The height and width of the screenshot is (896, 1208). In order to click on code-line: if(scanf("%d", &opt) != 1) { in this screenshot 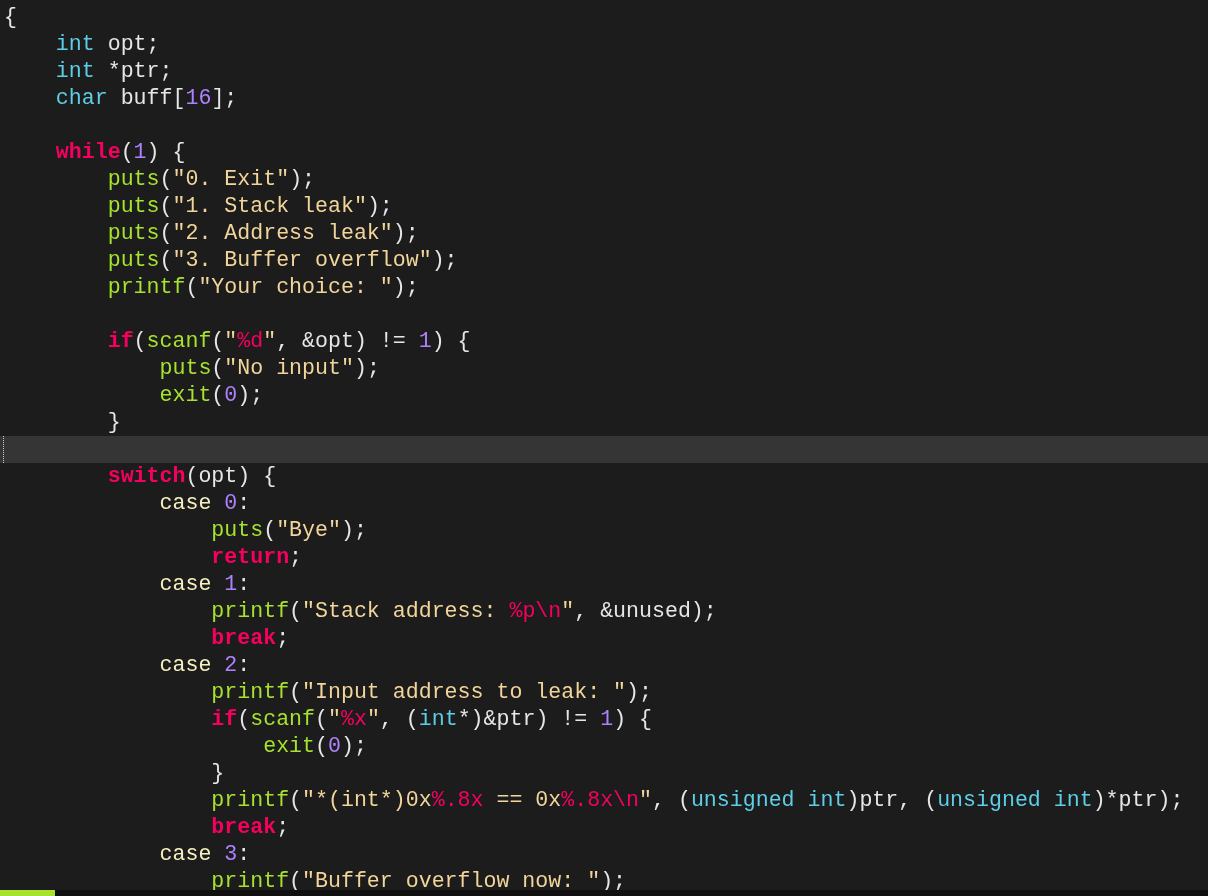, I will do `click(289, 341)`.